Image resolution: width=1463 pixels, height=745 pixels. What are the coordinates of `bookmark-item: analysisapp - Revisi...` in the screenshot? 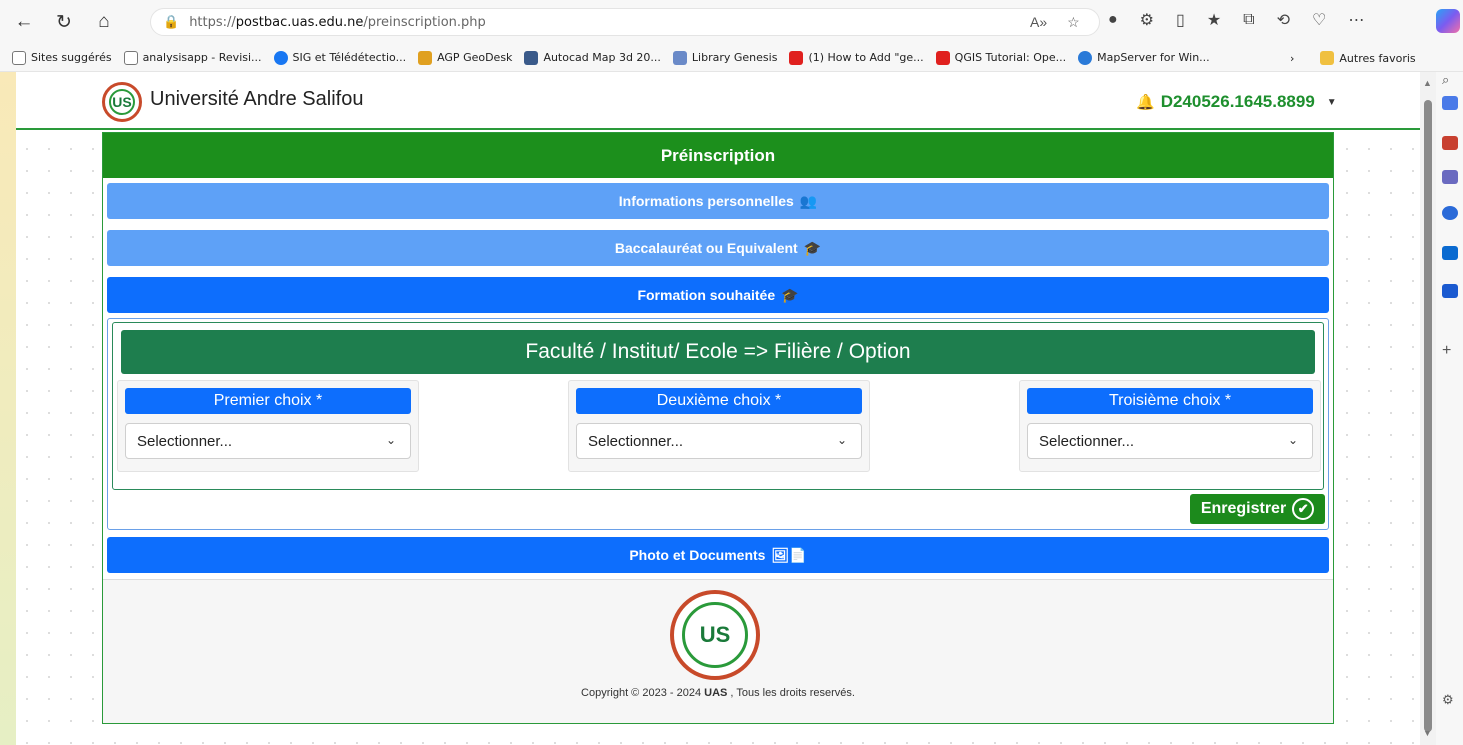 It's located at (192, 57).